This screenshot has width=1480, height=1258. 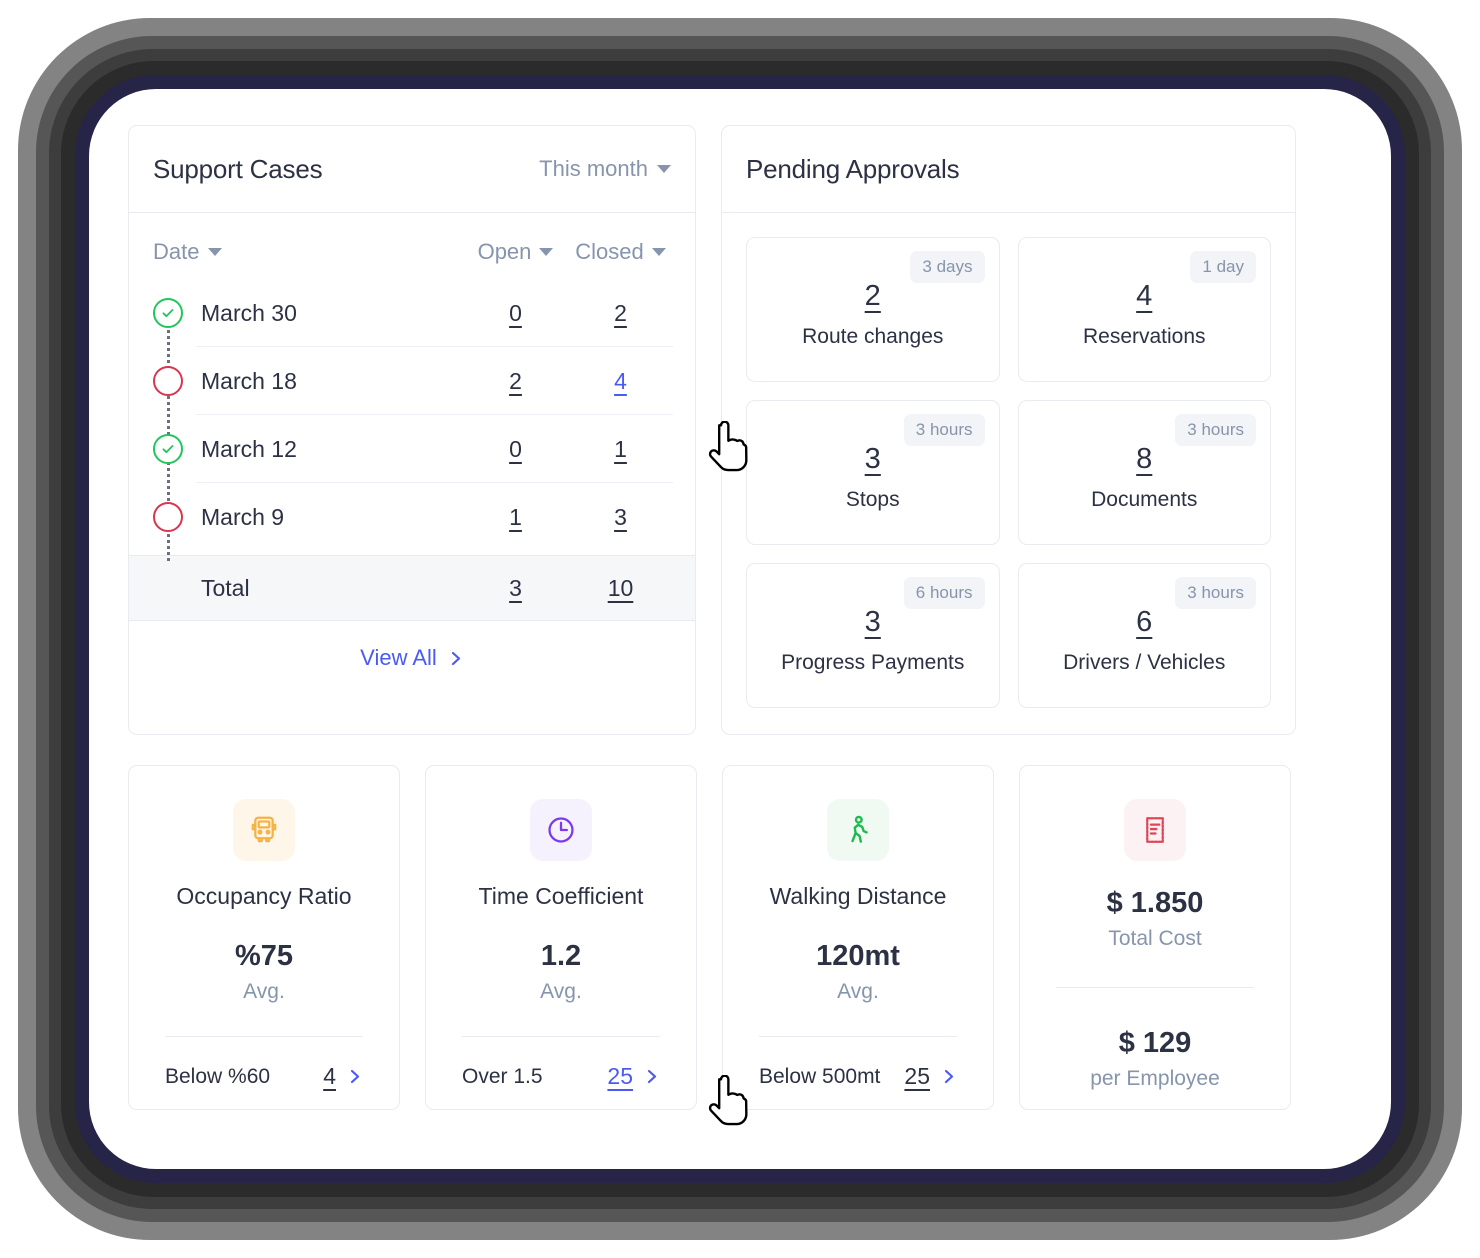 What do you see at coordinates (502, 1076) in the screenshot?
I see `metric-threshold-label: Over 1.5` at bounding box center [502, 1076].